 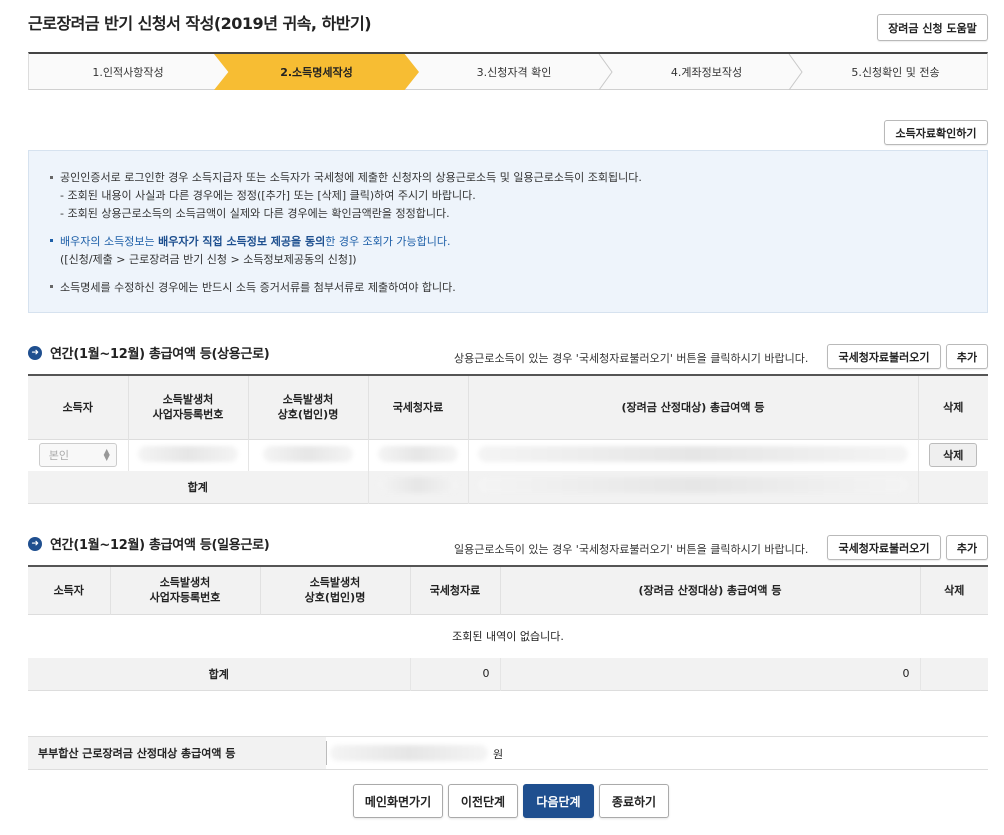 What do you see at coordinates (208, 259) in the screenshot?
I see `info-line-5: ([신청/제출 > 근로장려금 반기 신청 > 소득정보제공동의 신청])` at bounding box center [208, 259].